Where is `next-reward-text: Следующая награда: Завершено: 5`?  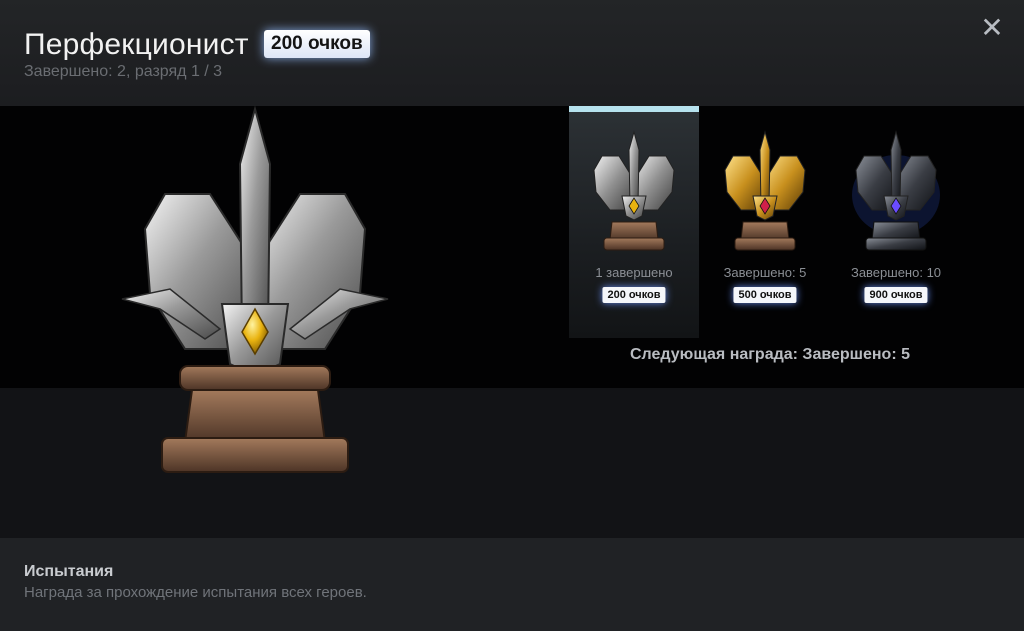 next-reward-text: Следующая награда: Завершено: 5 is located at coordinates (770, 354).